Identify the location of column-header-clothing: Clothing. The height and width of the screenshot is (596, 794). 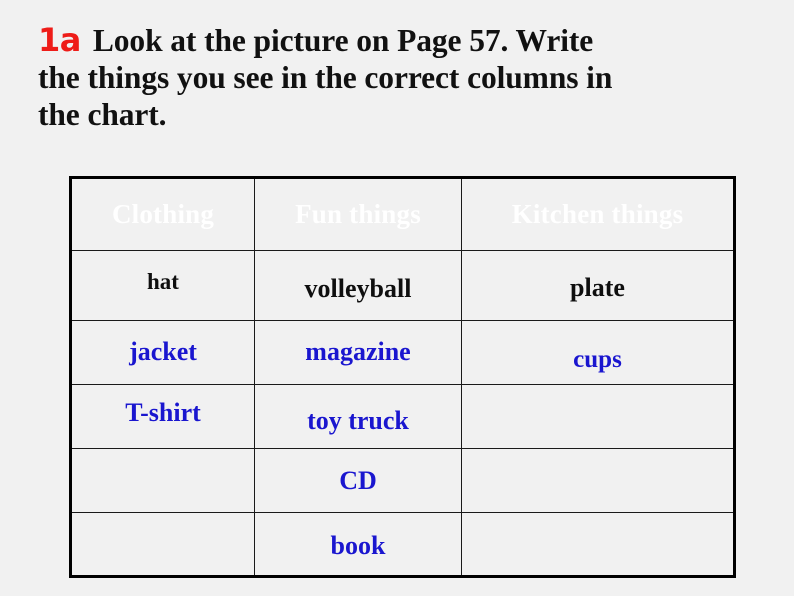
(162, 214).